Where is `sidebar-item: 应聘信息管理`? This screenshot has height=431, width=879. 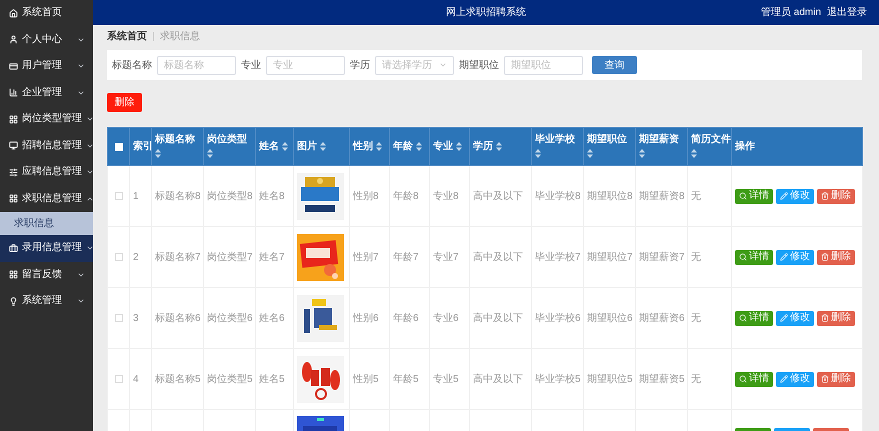 sidebar-item: 应聘信息管理 is located at coordinates (46, 172).